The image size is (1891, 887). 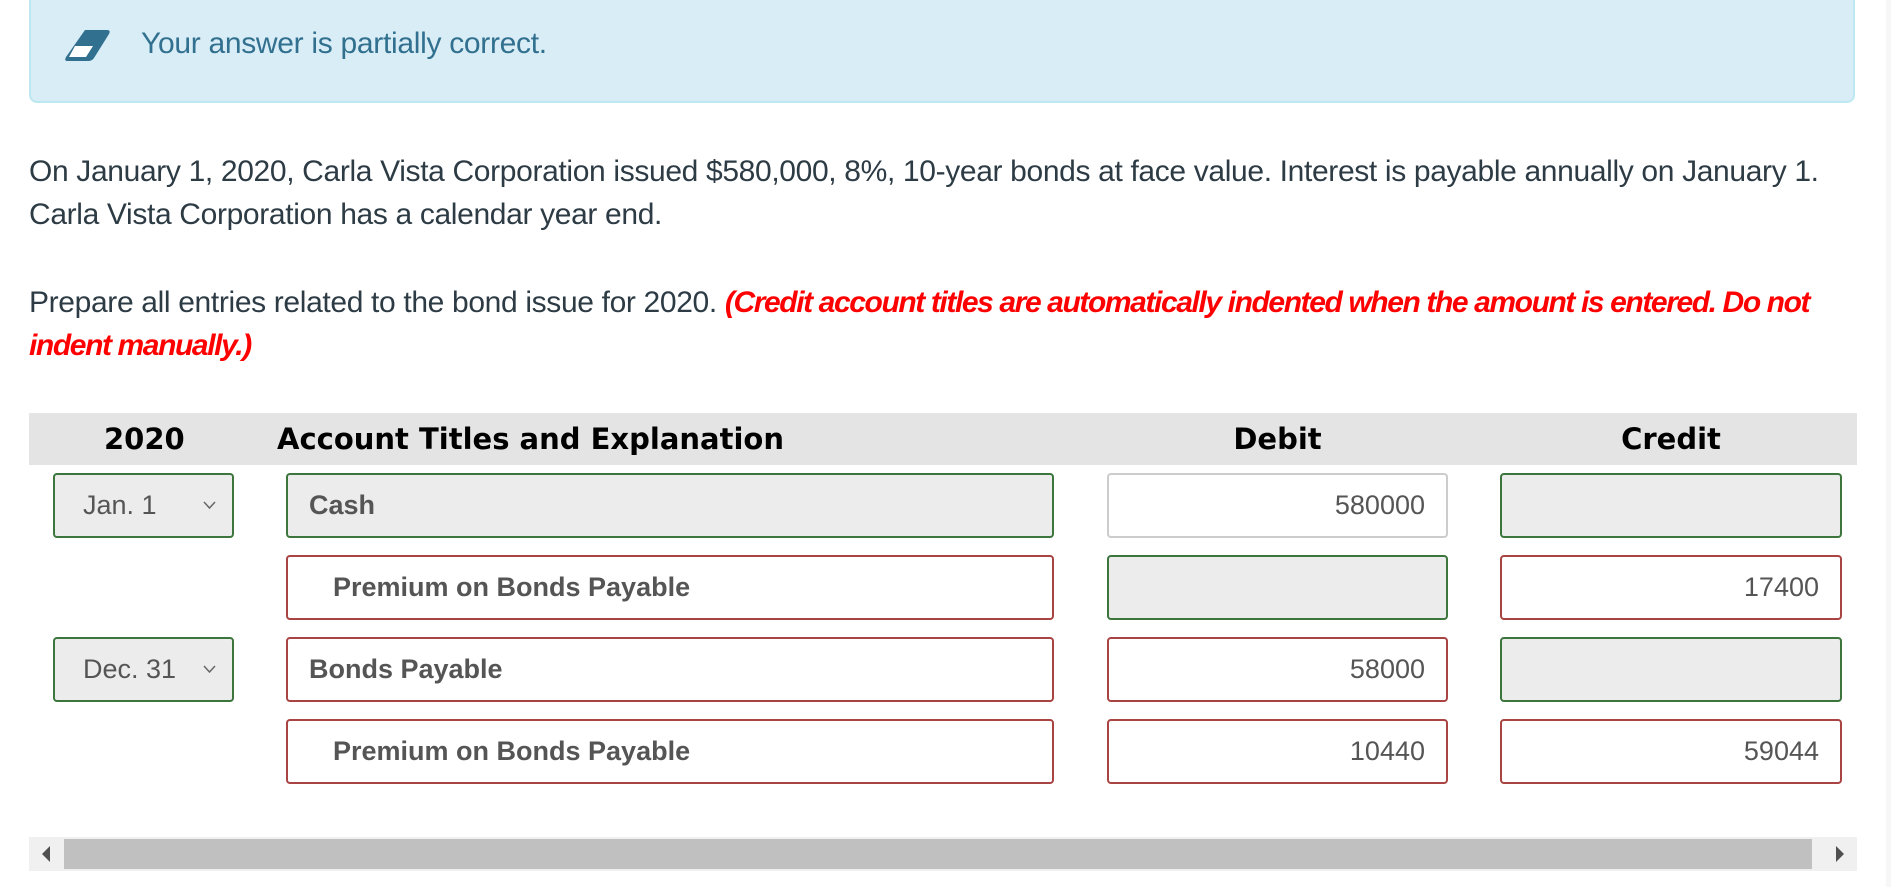 What do you see at coordinates (144, 439) in the screenshot?
I see `header-date: 2020` at bounding box center [144, 439].